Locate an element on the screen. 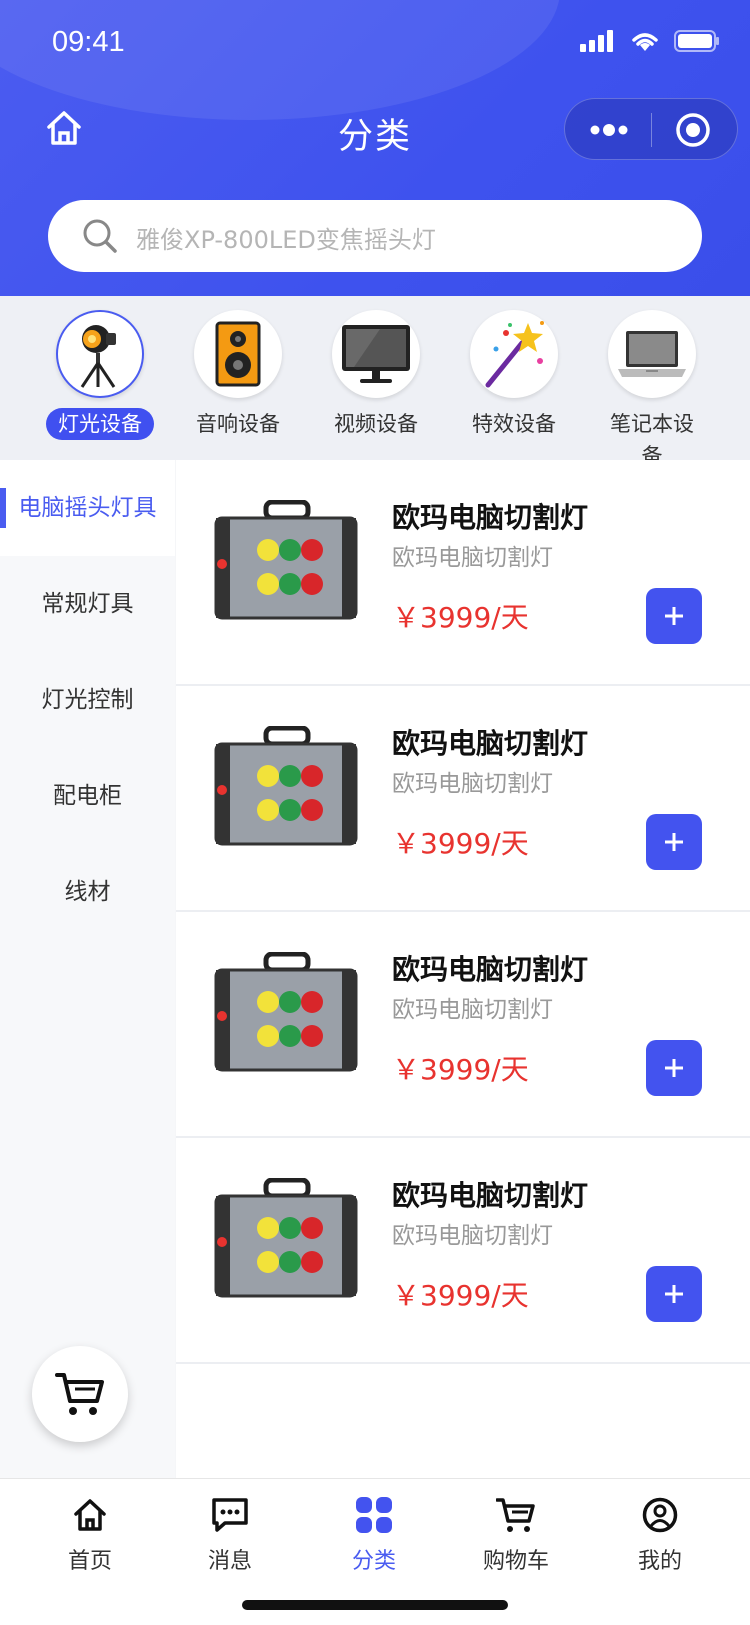  battery-icon is located at coordinates (696, 41).